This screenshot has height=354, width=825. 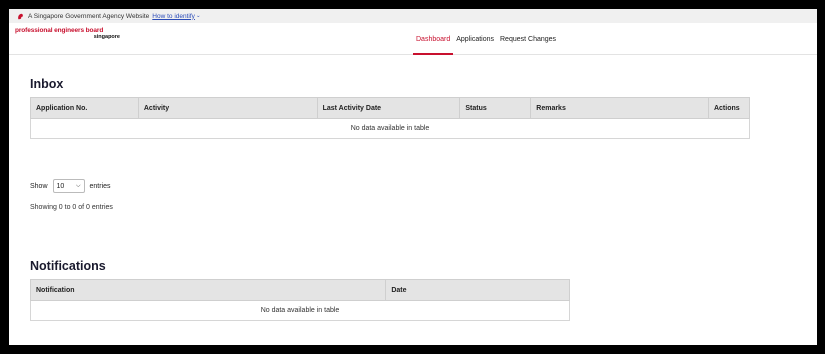 I want to click on main-nav: Dashboard Applications Request Changes, so click(x=486, y=39).